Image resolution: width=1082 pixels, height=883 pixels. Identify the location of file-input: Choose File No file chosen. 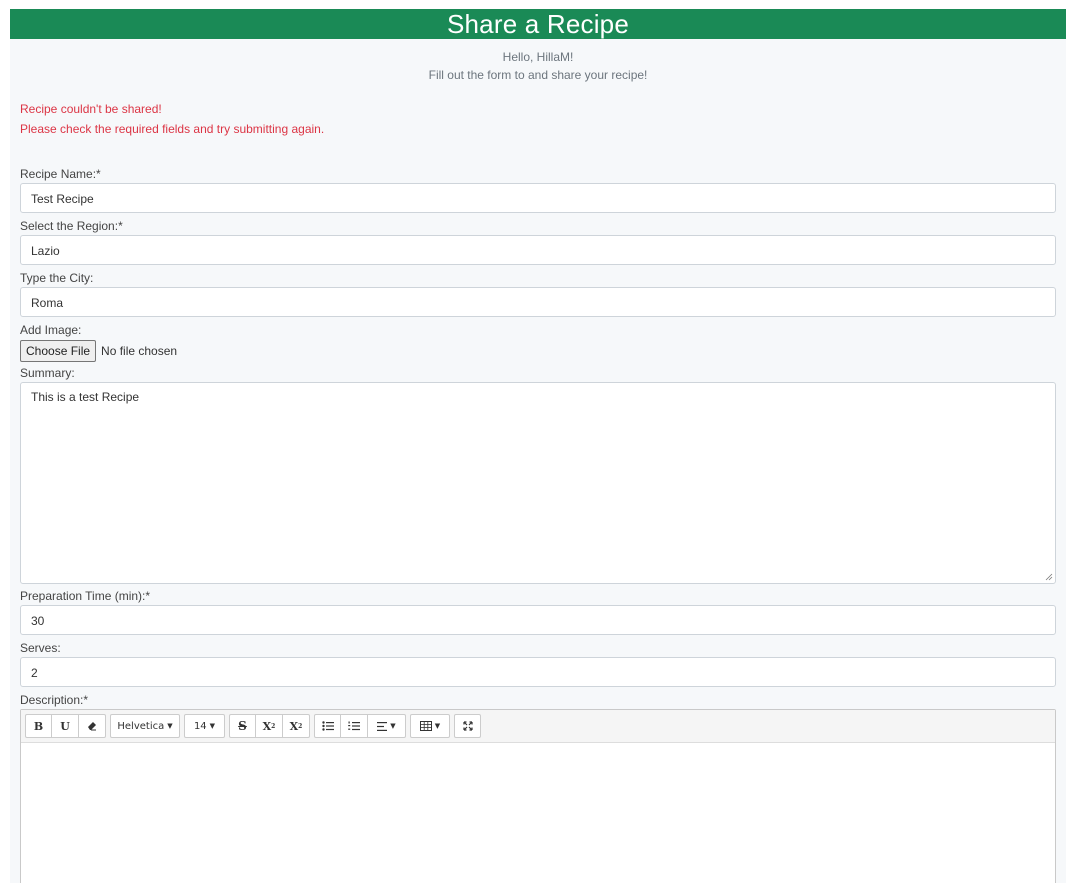
(538, 351).